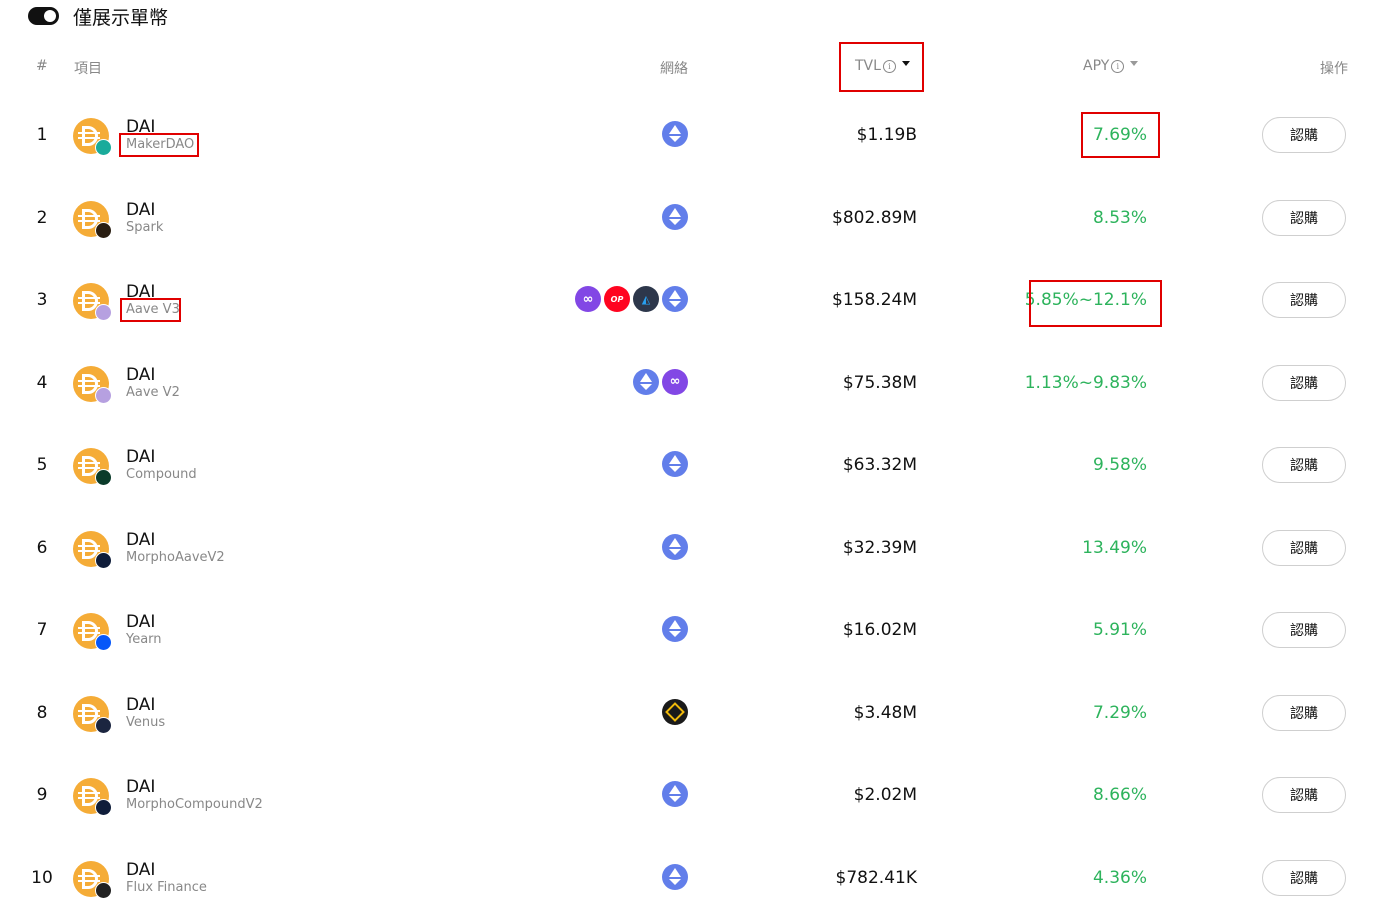  What do you see at coordinates (885, 713) in the screenshot?
I see `tvl-value: $3.48M` at bounding box center [885, 713].